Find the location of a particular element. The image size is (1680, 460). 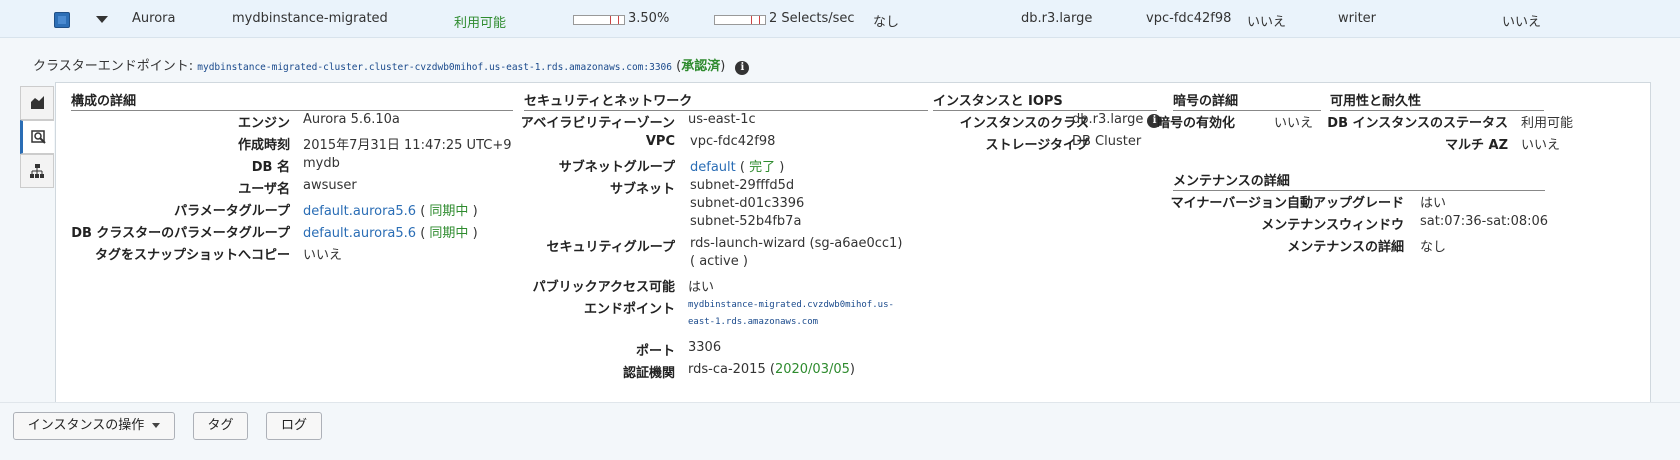

config-value: Aurora 5.6.10a is located at coordinates (351, 119).